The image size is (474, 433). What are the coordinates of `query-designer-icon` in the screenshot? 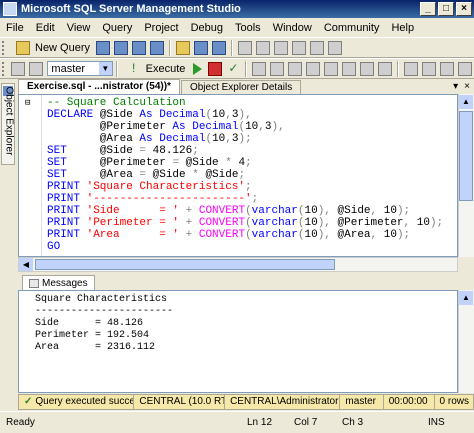 It's located at (277, 68).